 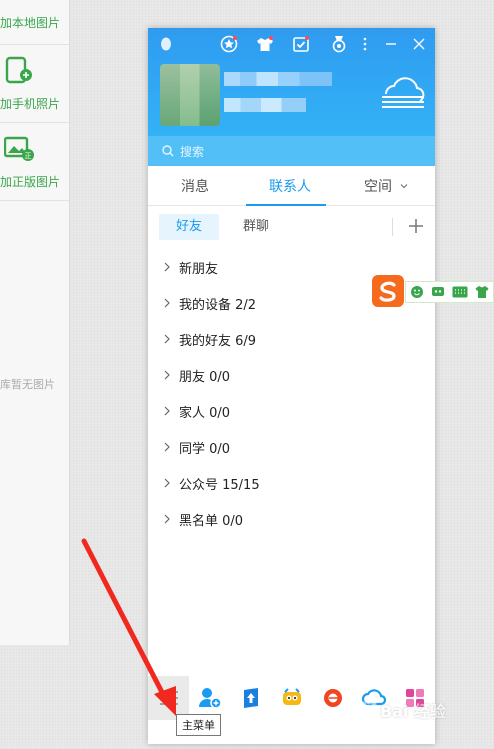 What do you see at coordinates (403, 92) in the screenshot?
I see `weather-cloud-icon` at bounding box center [403, 92].